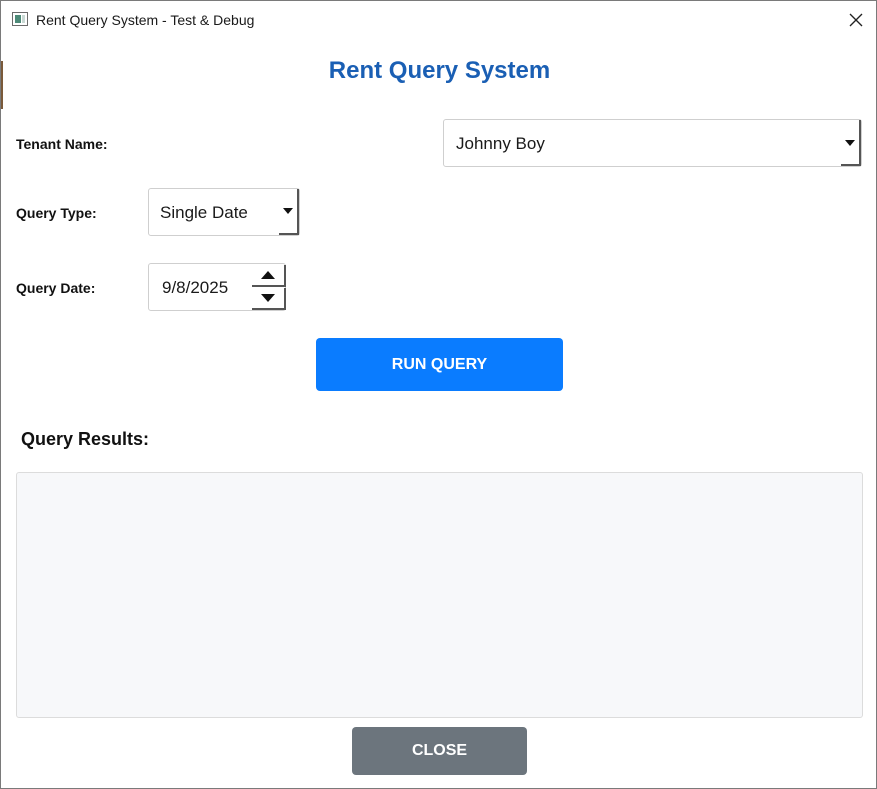 The width and height of the screenshot is (877, 789). What do you see at coordinates (56, 288) in the screenshot?
I see `query-date-label: Query Date:` at bounding box center [56, 288].